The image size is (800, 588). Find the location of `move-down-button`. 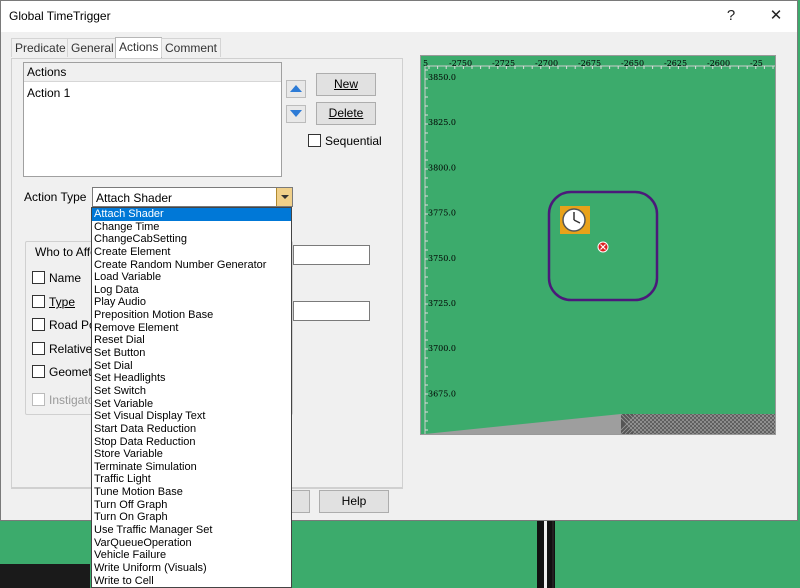

move-down-button is located at coordinates (296, 114).